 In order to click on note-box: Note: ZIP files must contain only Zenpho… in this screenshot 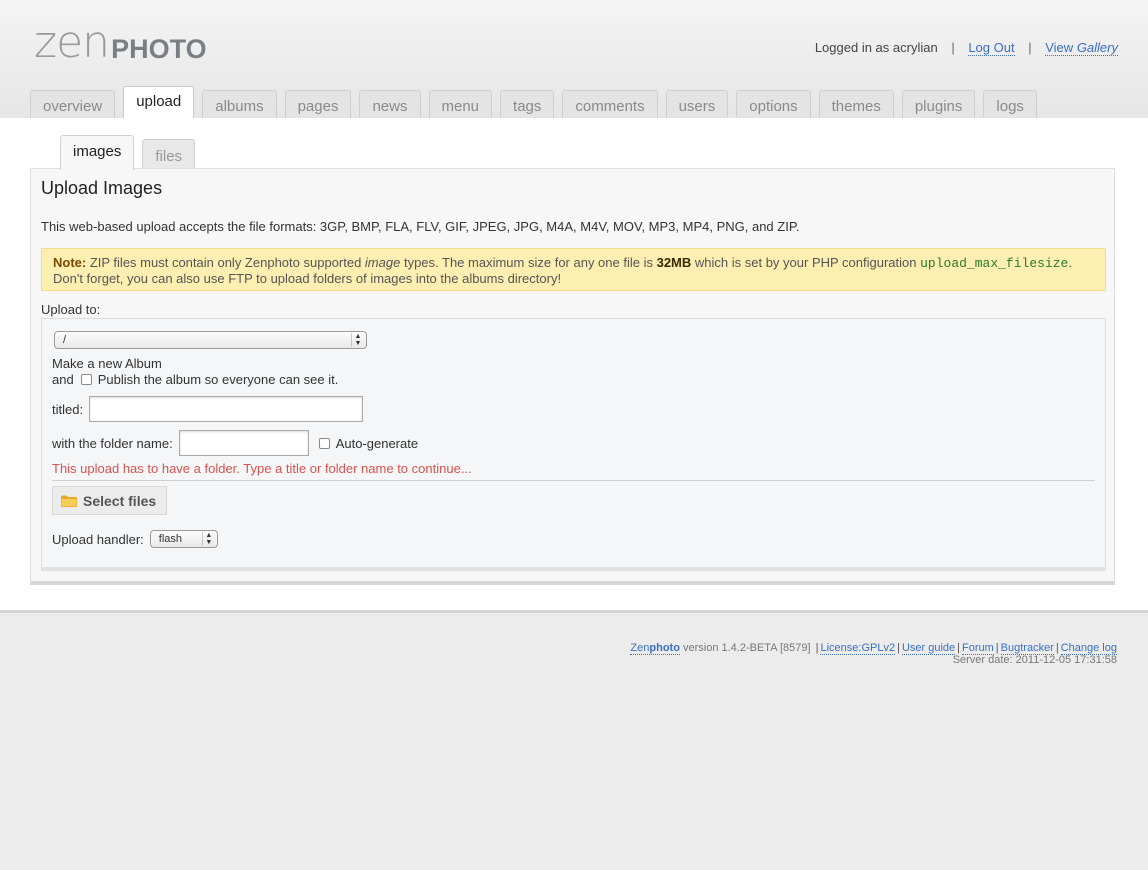, I will do `click(573, 269)`.